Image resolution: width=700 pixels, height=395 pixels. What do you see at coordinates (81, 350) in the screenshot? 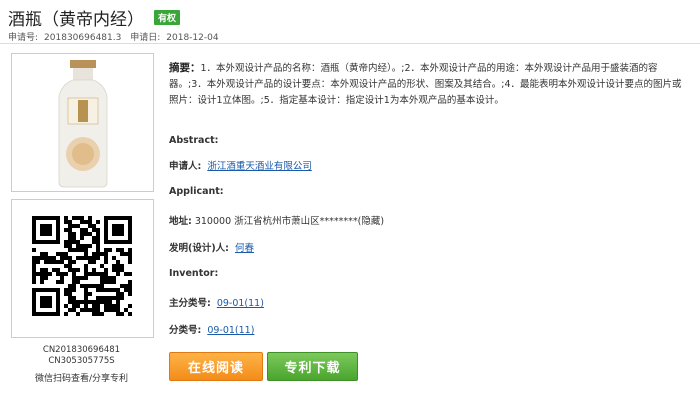
I see `patent-code-1: CN201830696481` at bounding box center [81, 350].